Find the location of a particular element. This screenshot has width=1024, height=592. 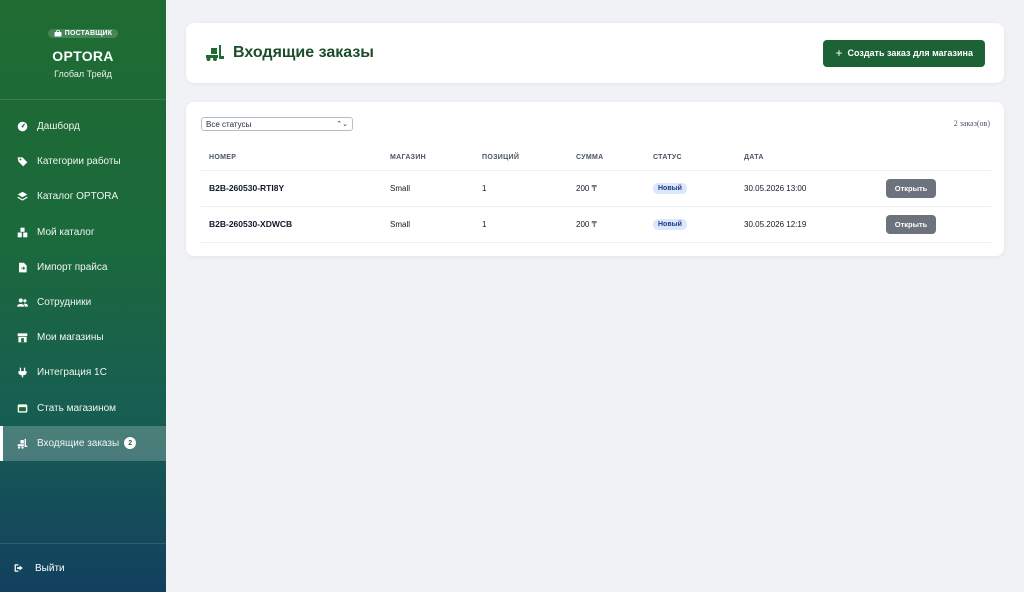

file-import-icon is located at coordinates (22, 267).